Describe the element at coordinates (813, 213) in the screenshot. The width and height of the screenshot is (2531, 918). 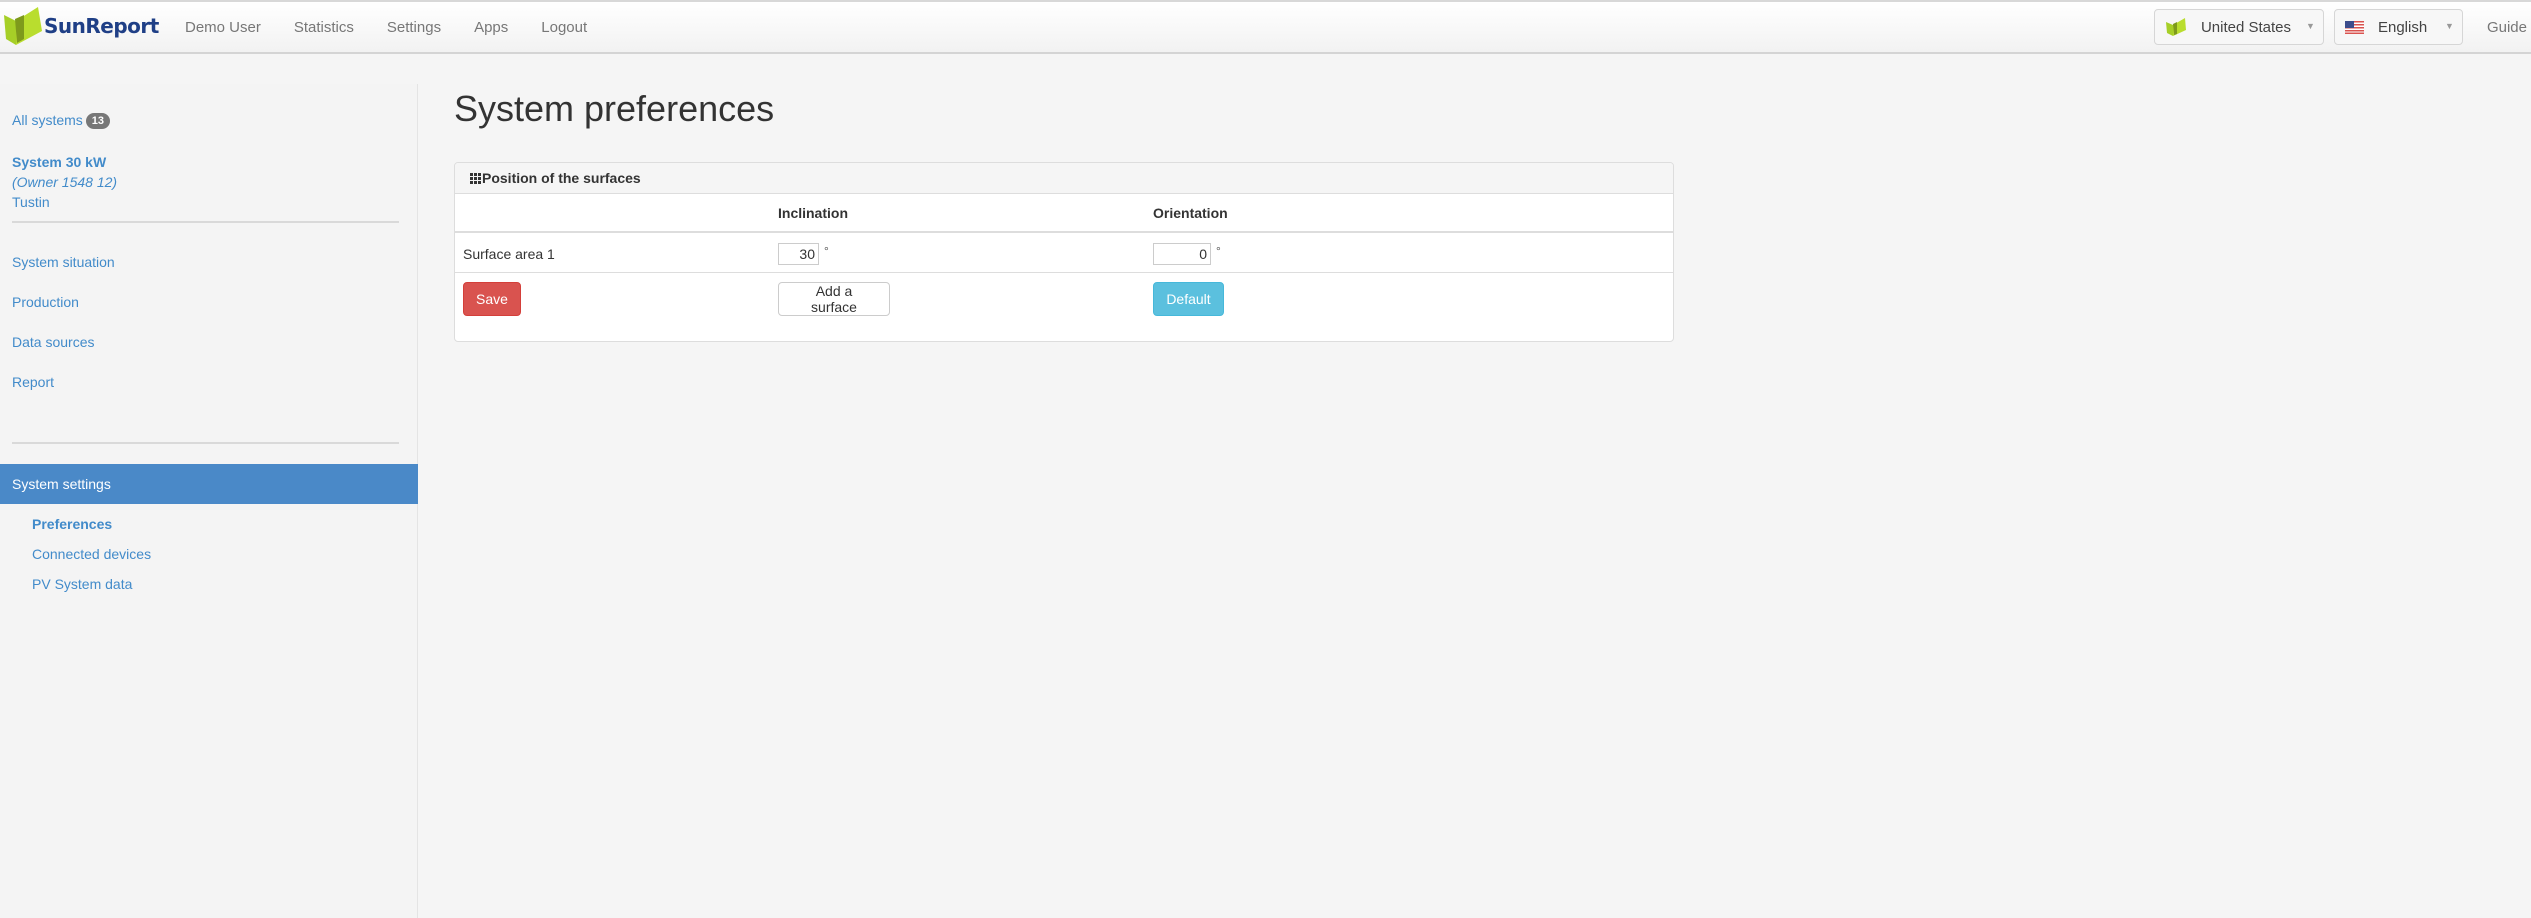
I see `column-header-inclination: Inclination` at that location.